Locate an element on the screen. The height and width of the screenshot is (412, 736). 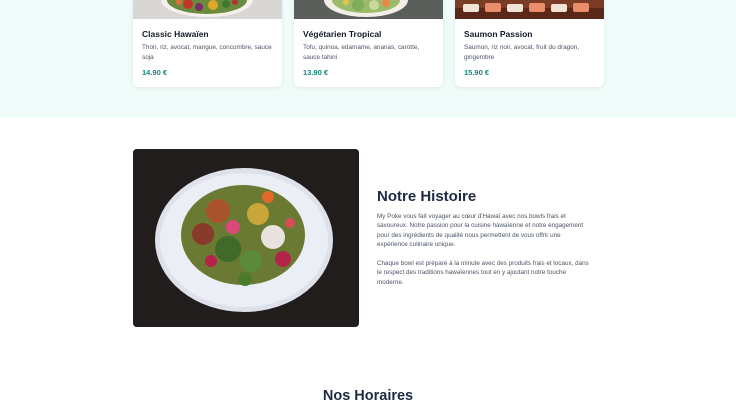
card-title: Végétarien Tropical is located at coordinates (342, 34).